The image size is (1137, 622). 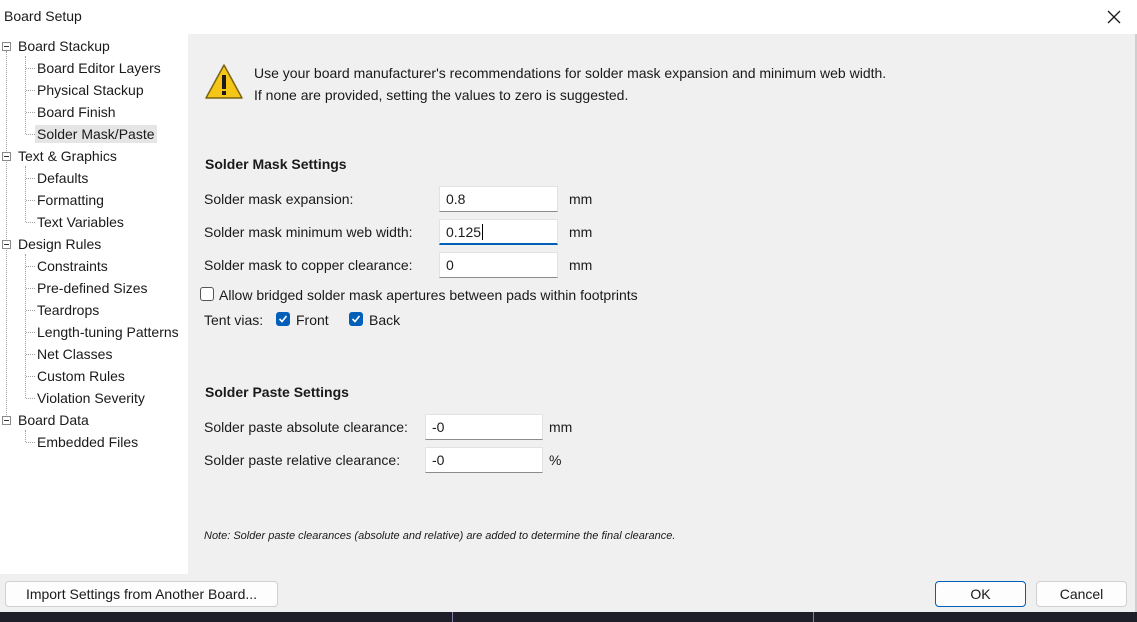 I want to click on tree-item-custom-rules: Custom Rules, so click(x=81, y=376).